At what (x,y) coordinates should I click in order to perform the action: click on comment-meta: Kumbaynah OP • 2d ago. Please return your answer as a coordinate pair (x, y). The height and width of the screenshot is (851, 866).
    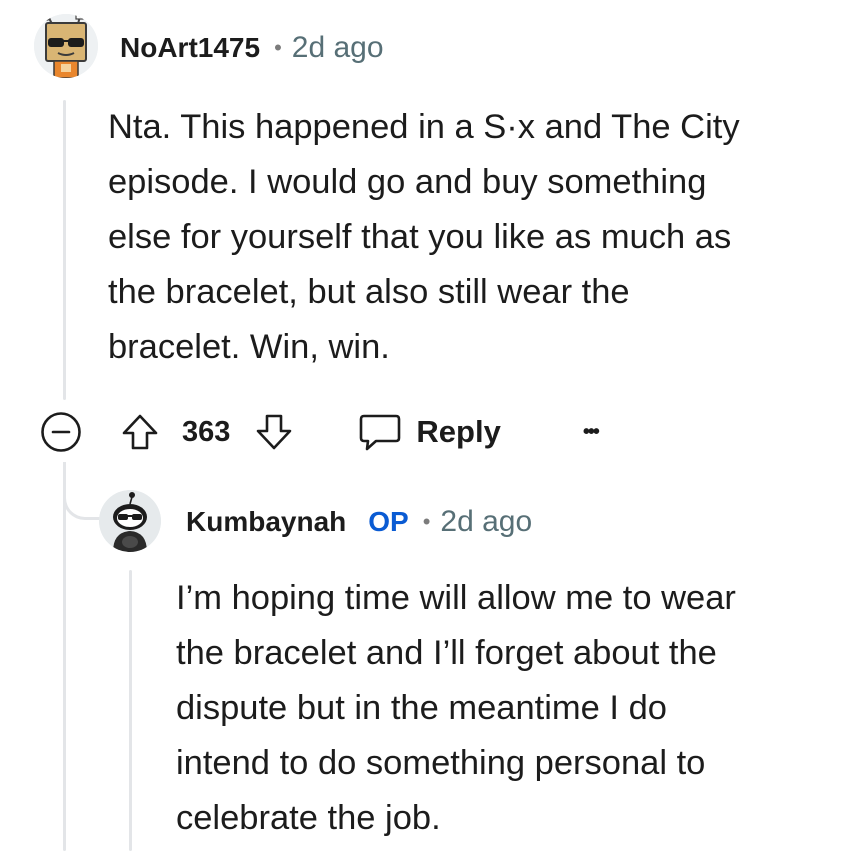
    Looking at the image, I should click on (359, 522).